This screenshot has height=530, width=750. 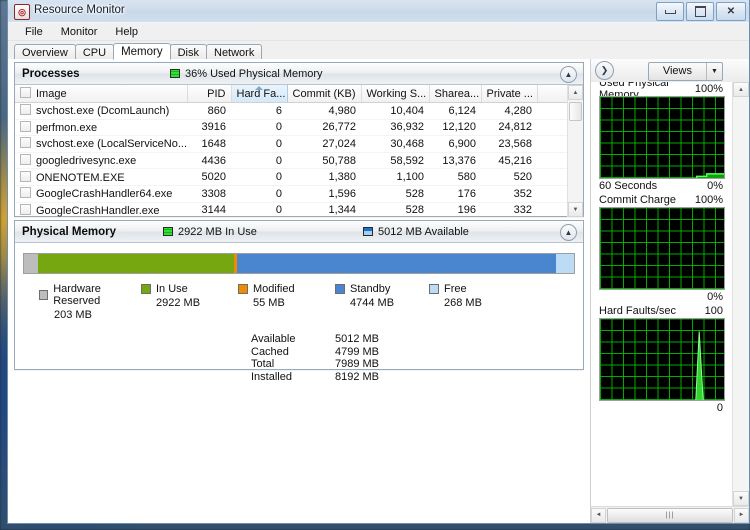 What do you see at coordinates (662, 200) in the screenshot?
I see `graph-label-commit-charge: Commit Charge 100%` at bounding box center [662, 200].